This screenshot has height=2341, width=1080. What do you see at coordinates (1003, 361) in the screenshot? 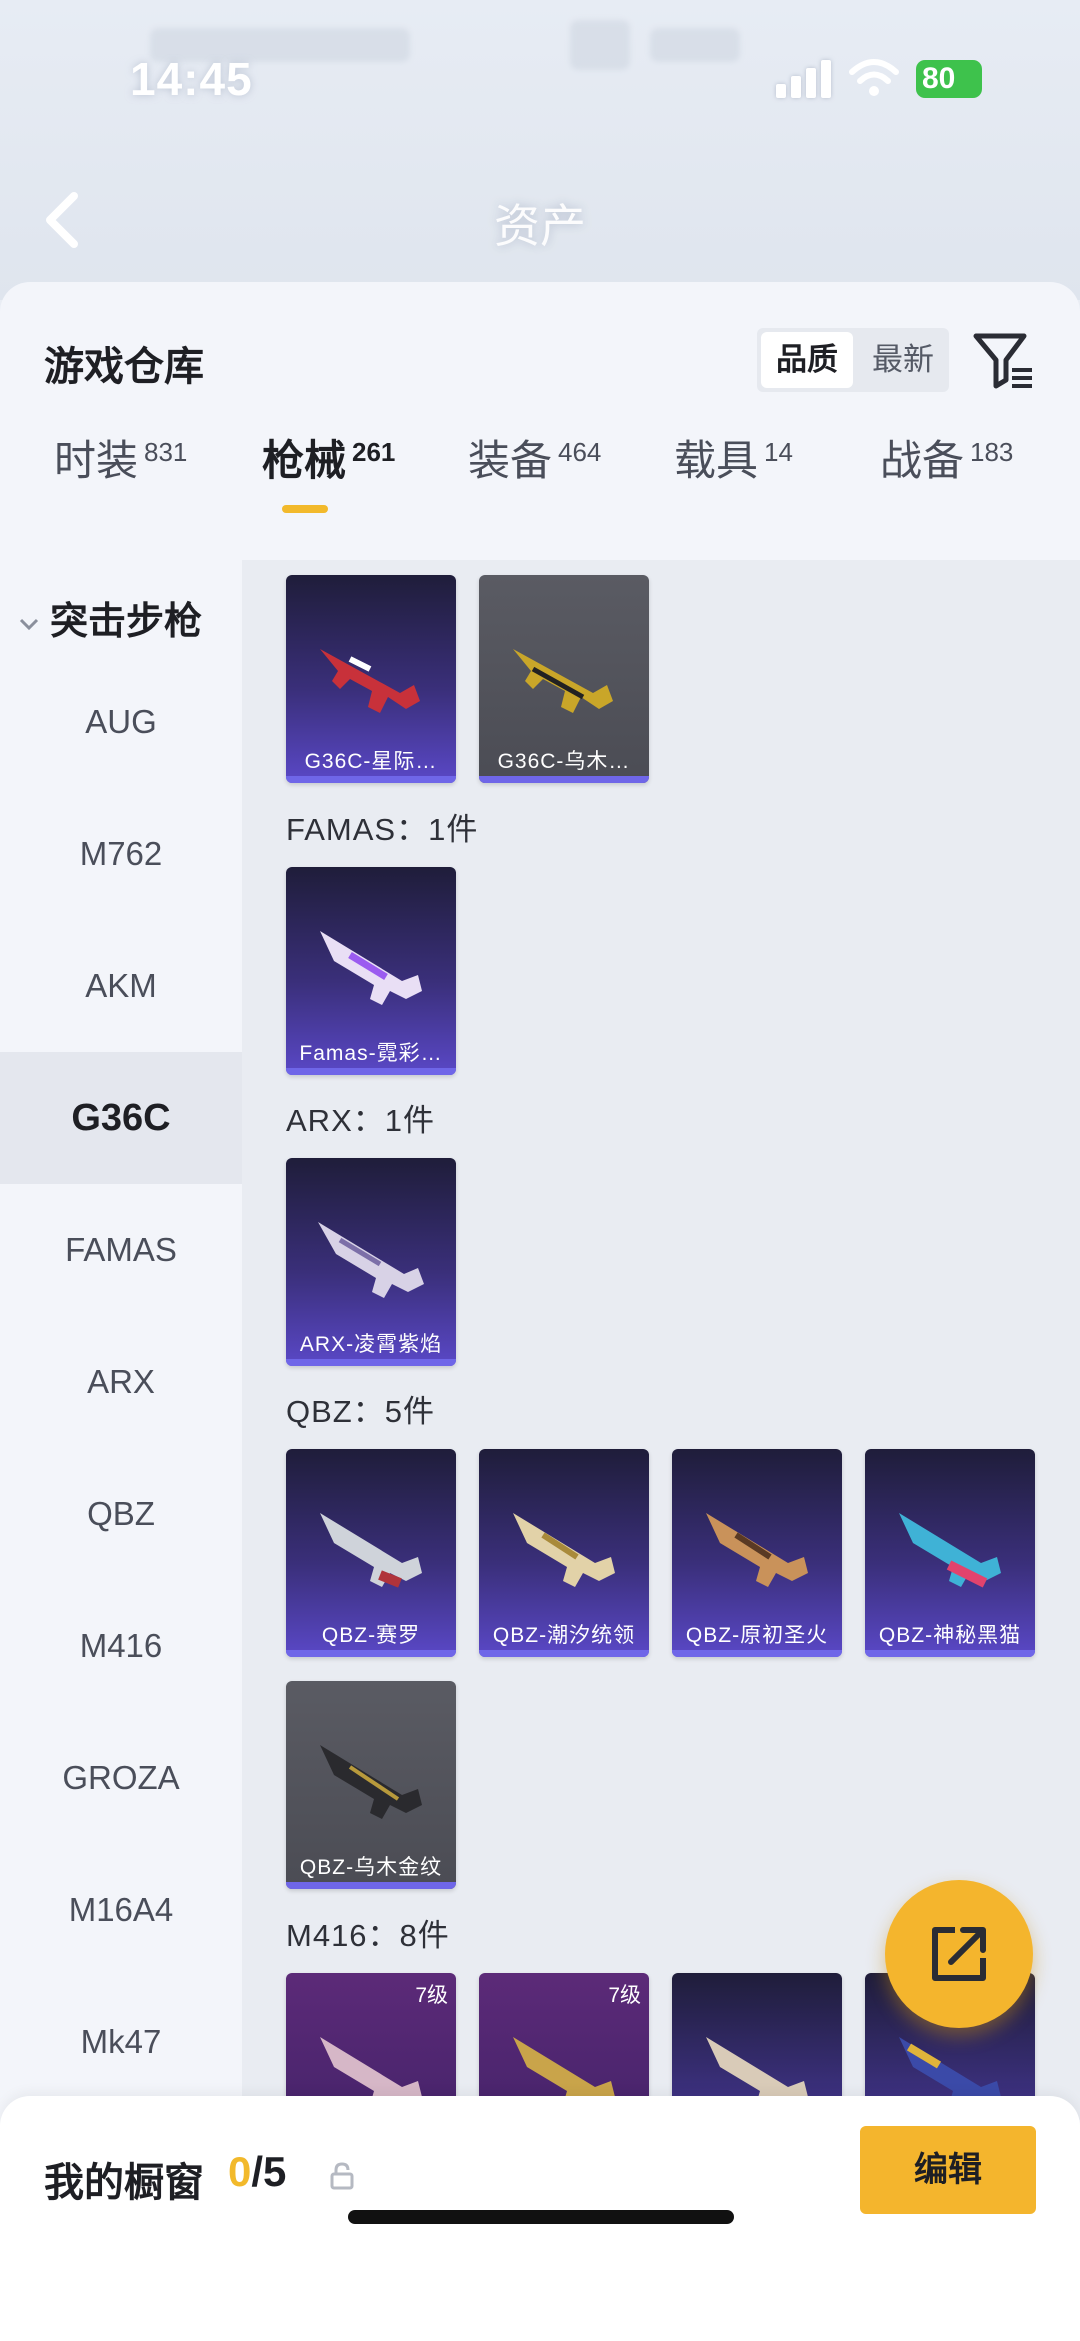
I see `filter-icon` at bounding box center [1003, 361].